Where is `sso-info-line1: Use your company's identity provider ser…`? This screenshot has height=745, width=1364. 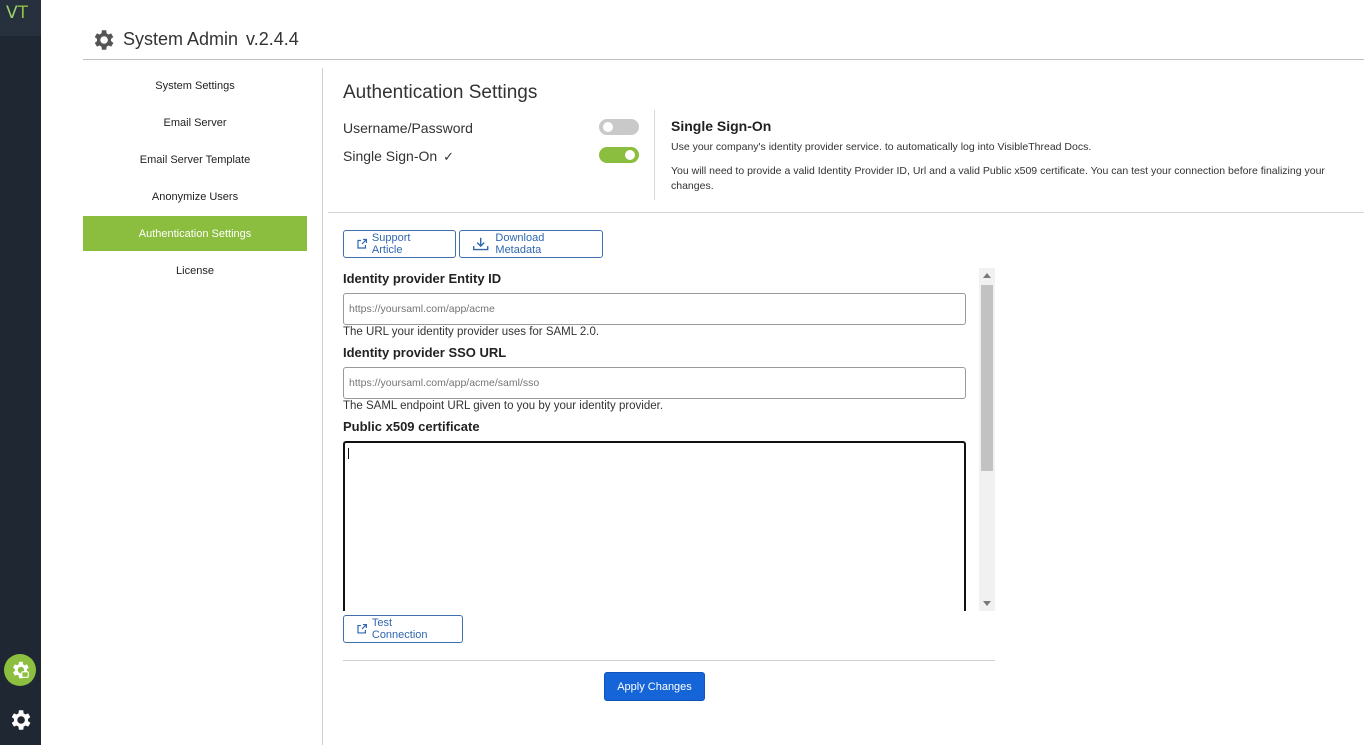
sso-info-line1: Use your company's identity provider ser… is located at coordinates (881, 147).